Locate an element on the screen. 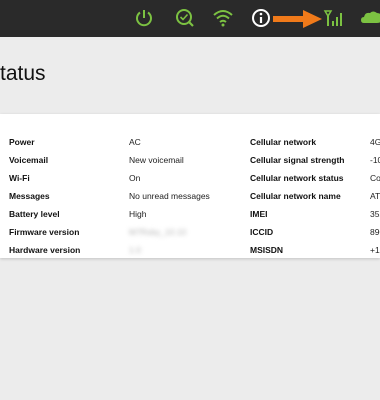 Image resolution: width=380 pixels, height=400 pixels. cellular-network-status-label: Cellular network status is located at coordinates (297, 178).